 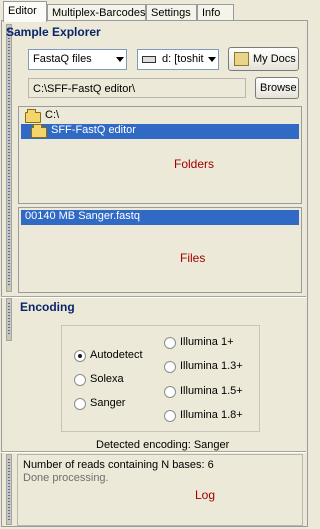 I want to click on radio-illumina-1-label: Illumina 1+, so click(x=207, y=342).